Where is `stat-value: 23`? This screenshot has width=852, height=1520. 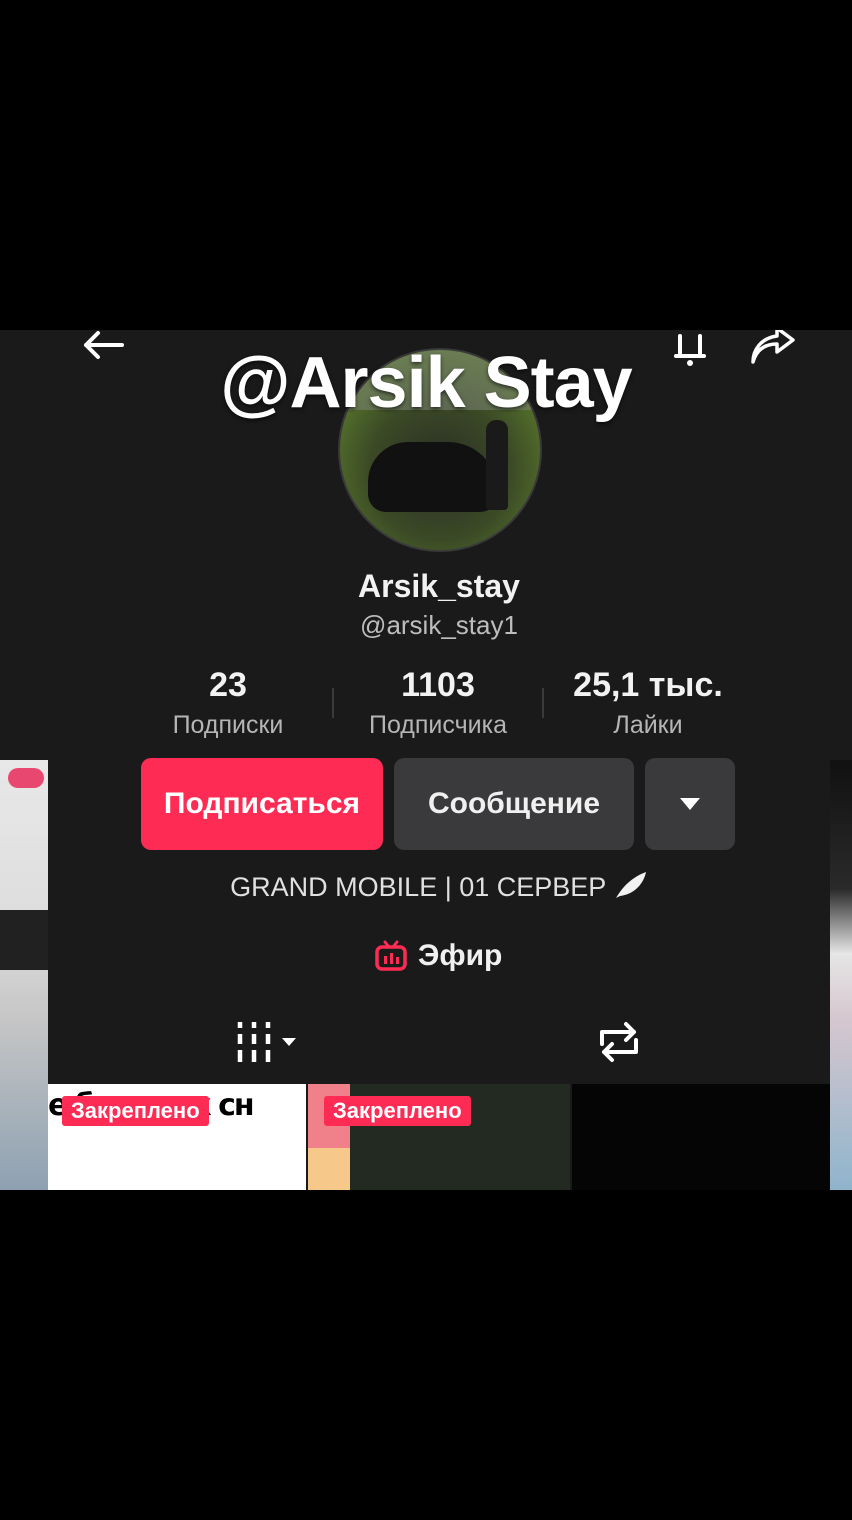
stat-value: 23 is located at coordinates (228, 685).